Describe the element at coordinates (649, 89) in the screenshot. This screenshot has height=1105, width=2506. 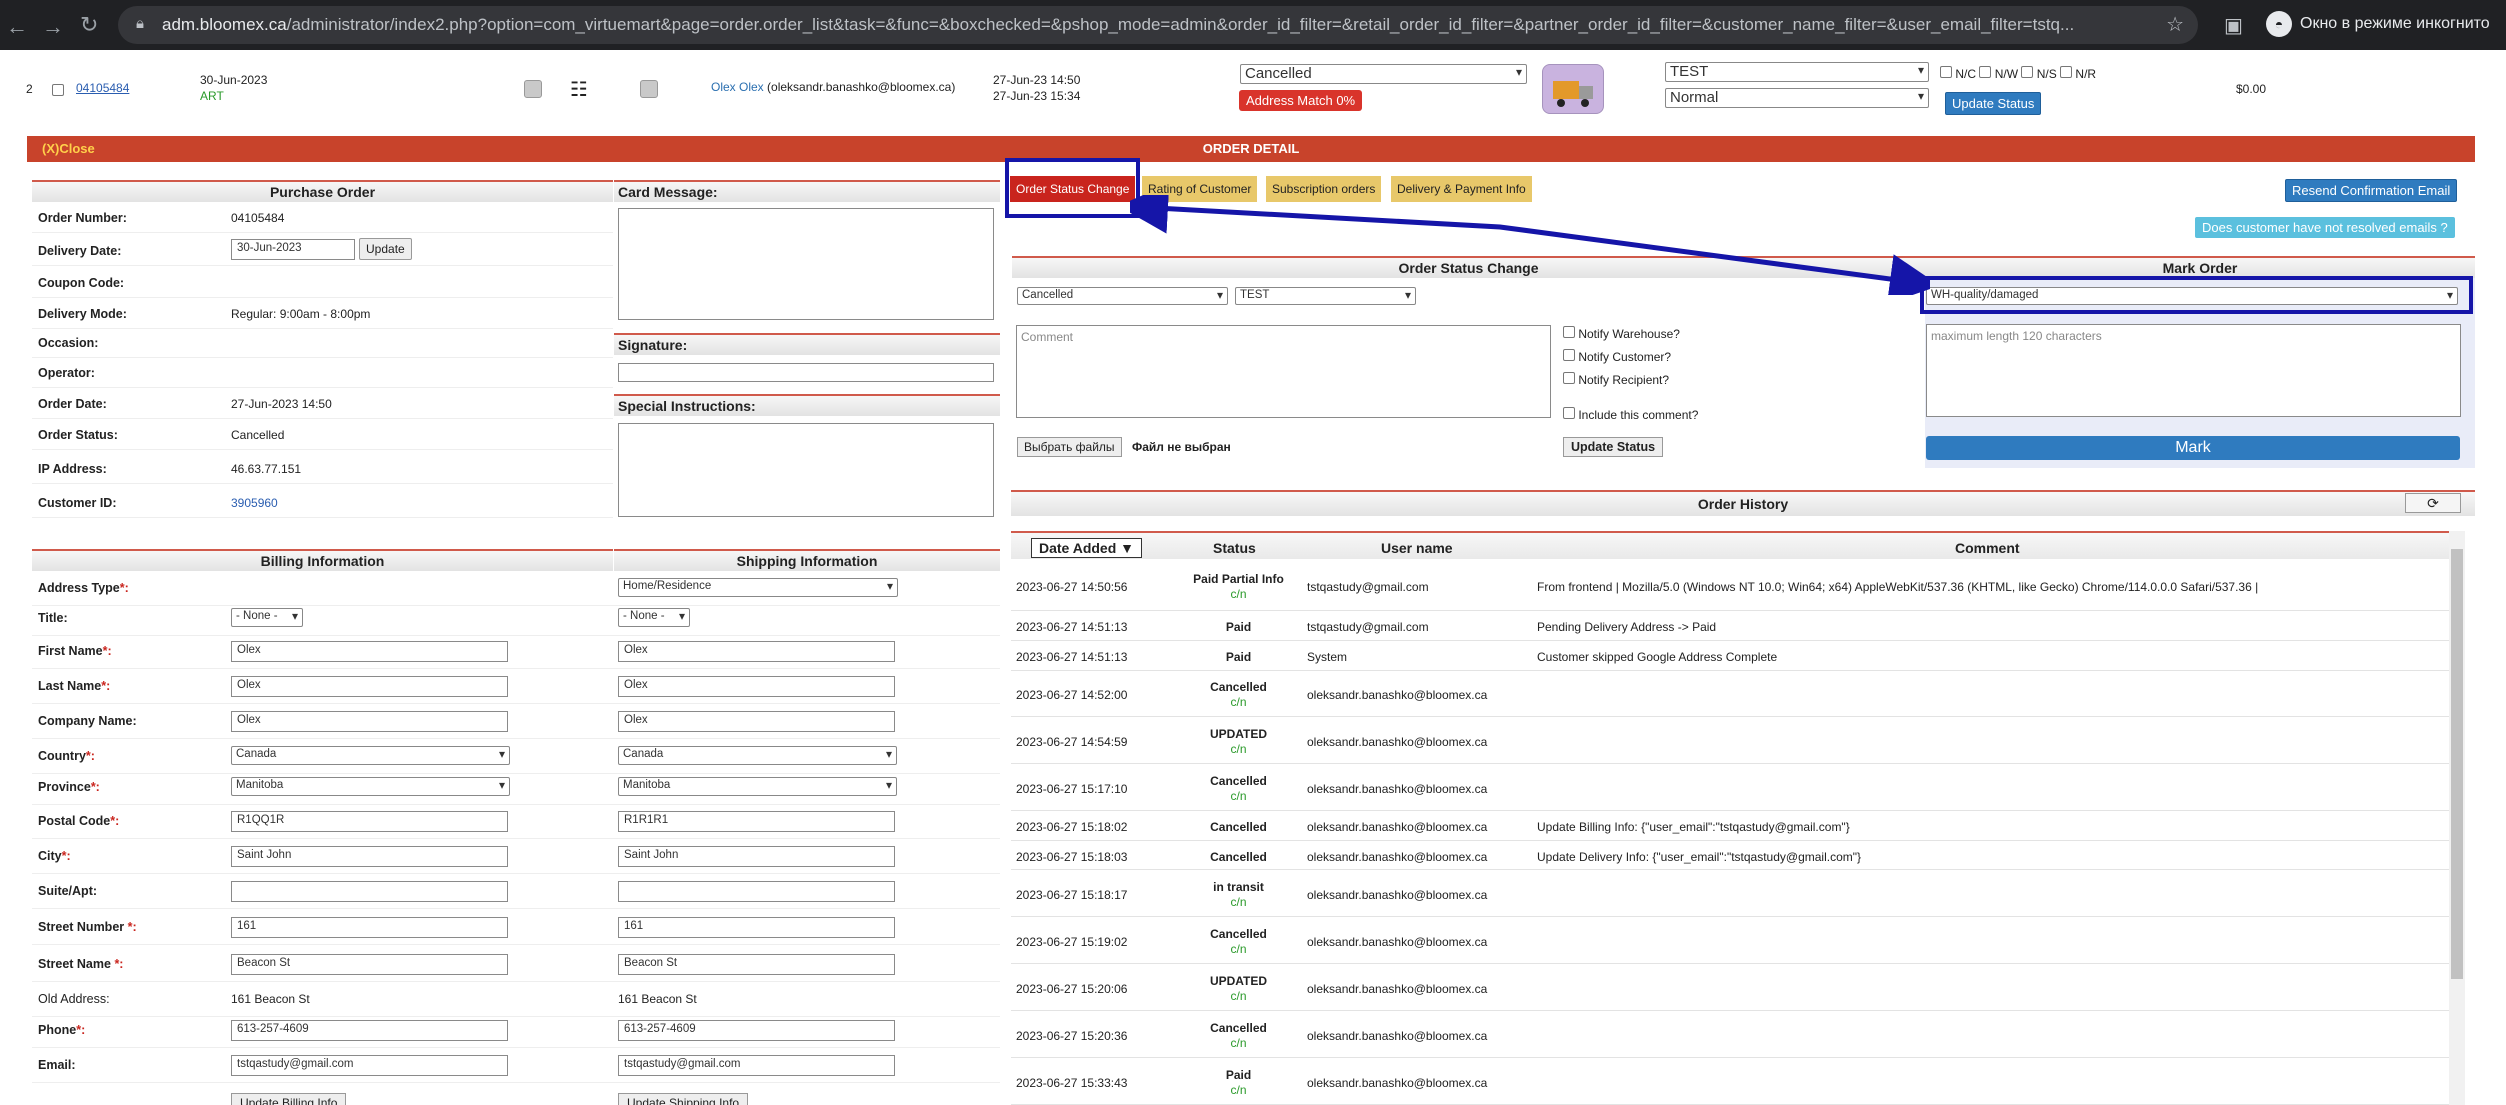
I see `copy-icon` at that location.